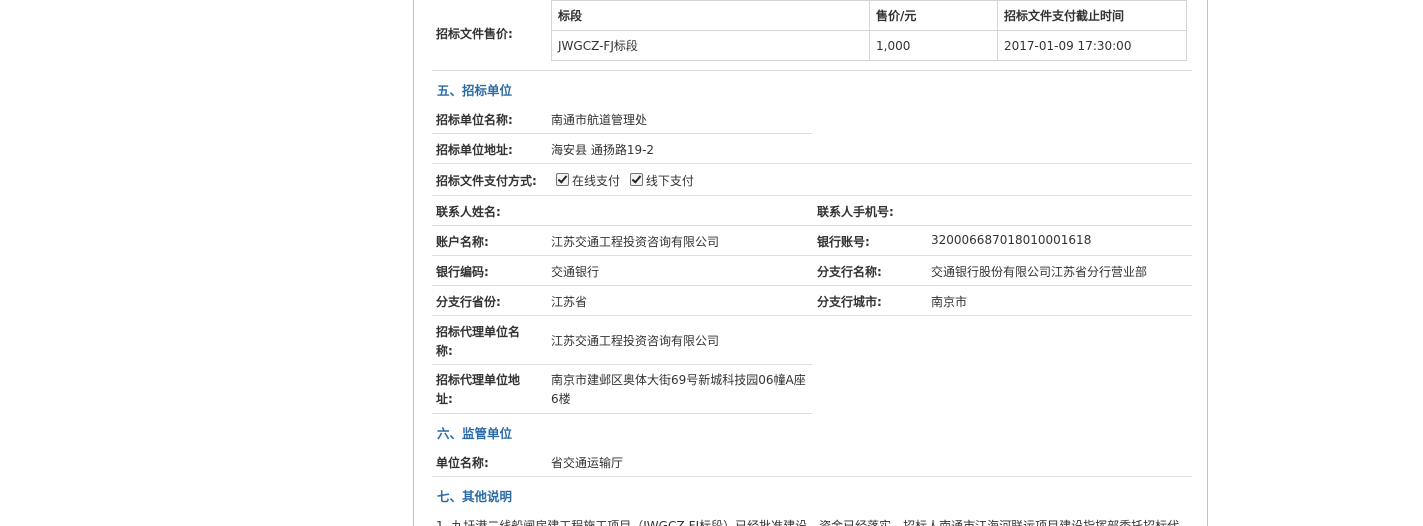  Describe the element at coordinates (468, 302) in the screenshot. I see `branch-province-label: 分支行省份:` at that location.